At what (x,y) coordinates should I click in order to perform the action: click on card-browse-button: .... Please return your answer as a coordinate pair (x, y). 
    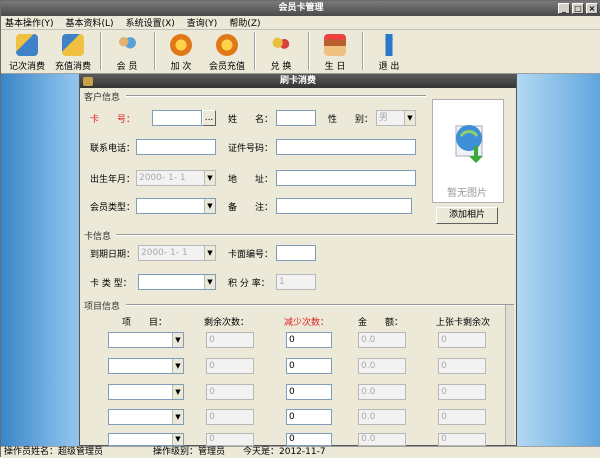
    Looking at the image, I should click on (209, 118).